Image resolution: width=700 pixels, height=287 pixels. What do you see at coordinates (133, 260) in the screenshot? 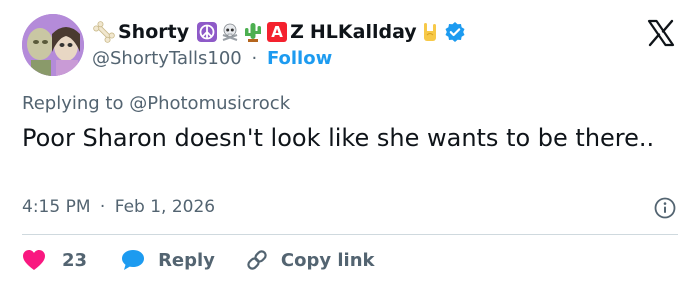
I see `speech-bubble-icon` at bounding box center [133, 260].